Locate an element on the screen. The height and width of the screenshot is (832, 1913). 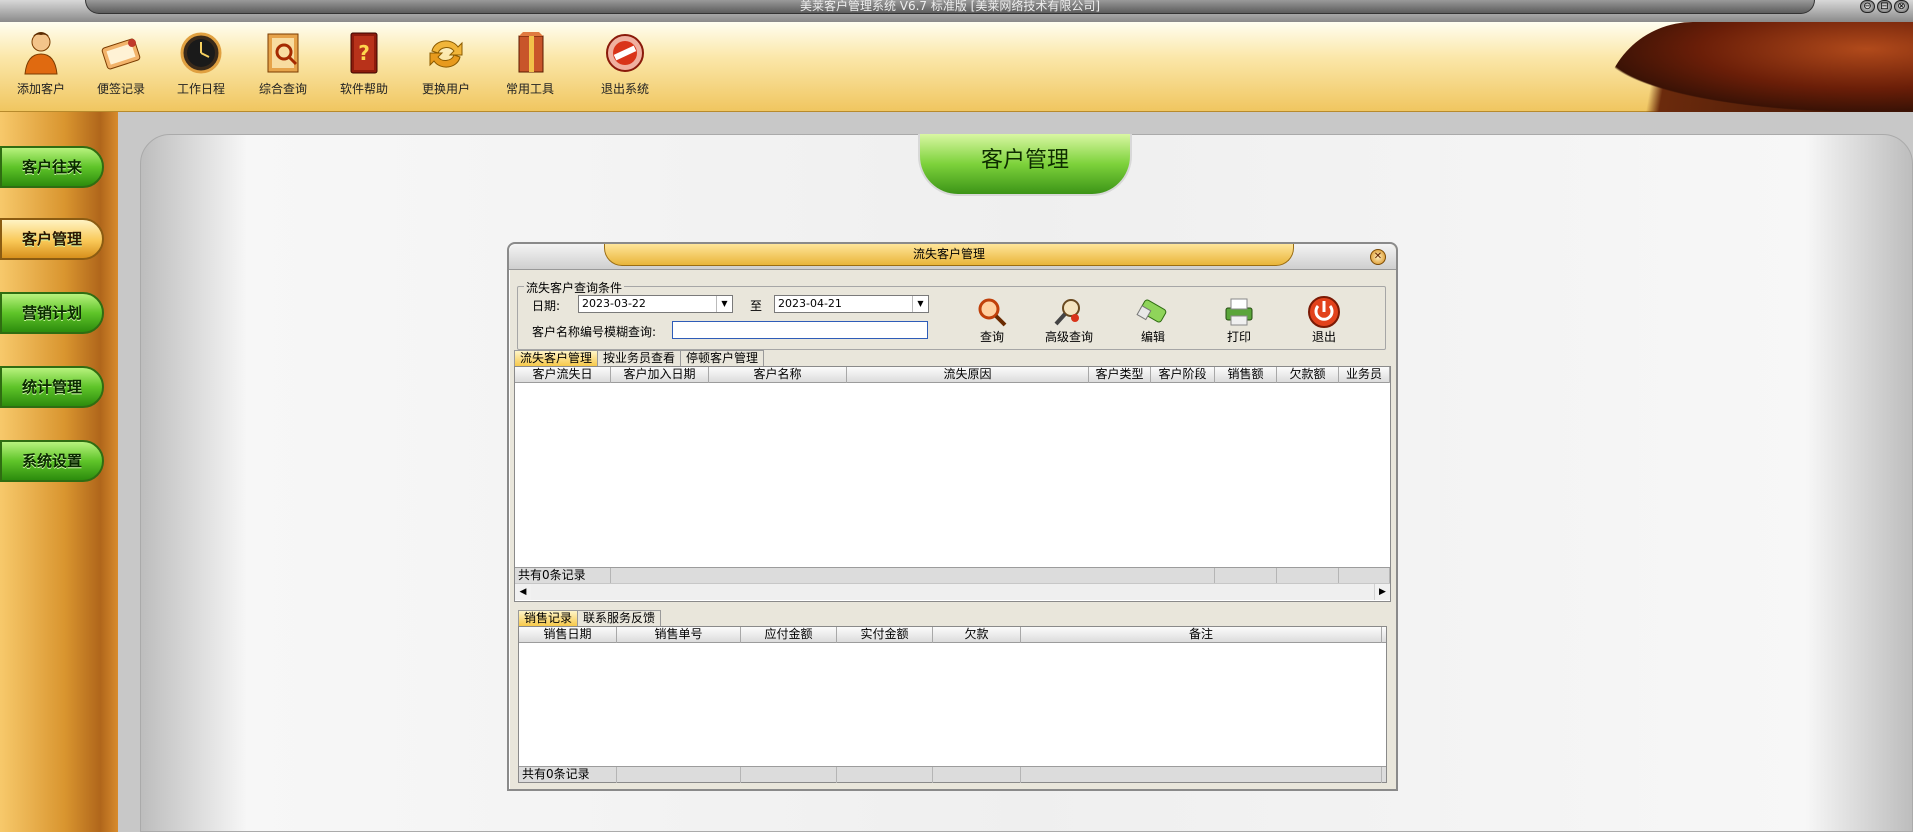
exit-dialog-label: 退出 is located at coordinates (1323, 337).